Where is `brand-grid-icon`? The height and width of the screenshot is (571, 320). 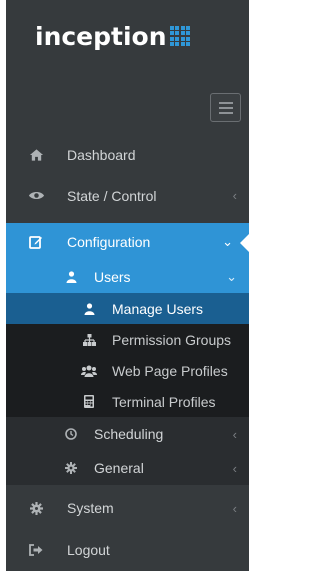
brand-grid-icon is located at coordinates (180, 36).